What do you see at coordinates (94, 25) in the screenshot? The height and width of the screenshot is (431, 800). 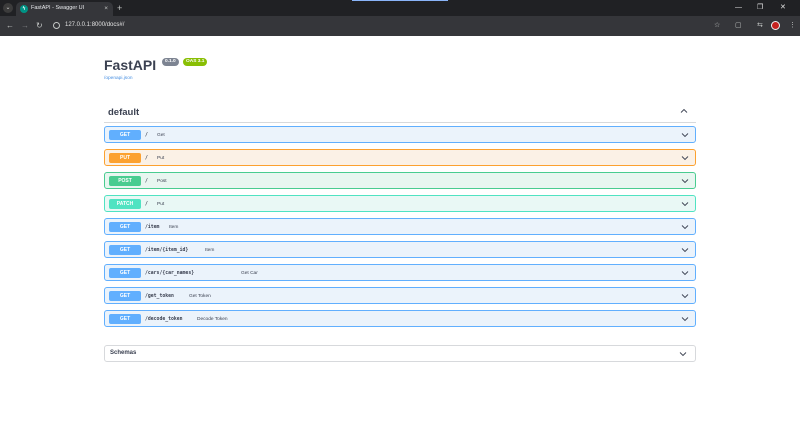 I see `address-bar: 127.0.0.1:8000/docs#/` at bounding box center [94, 25].